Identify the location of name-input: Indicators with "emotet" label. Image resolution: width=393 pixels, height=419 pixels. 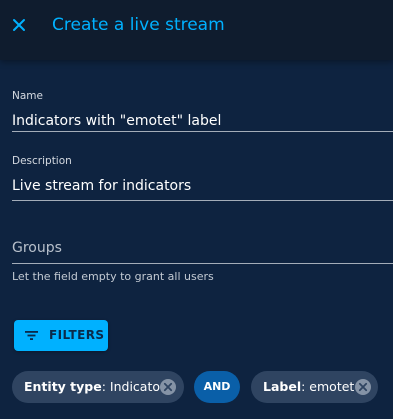
(202, 121).